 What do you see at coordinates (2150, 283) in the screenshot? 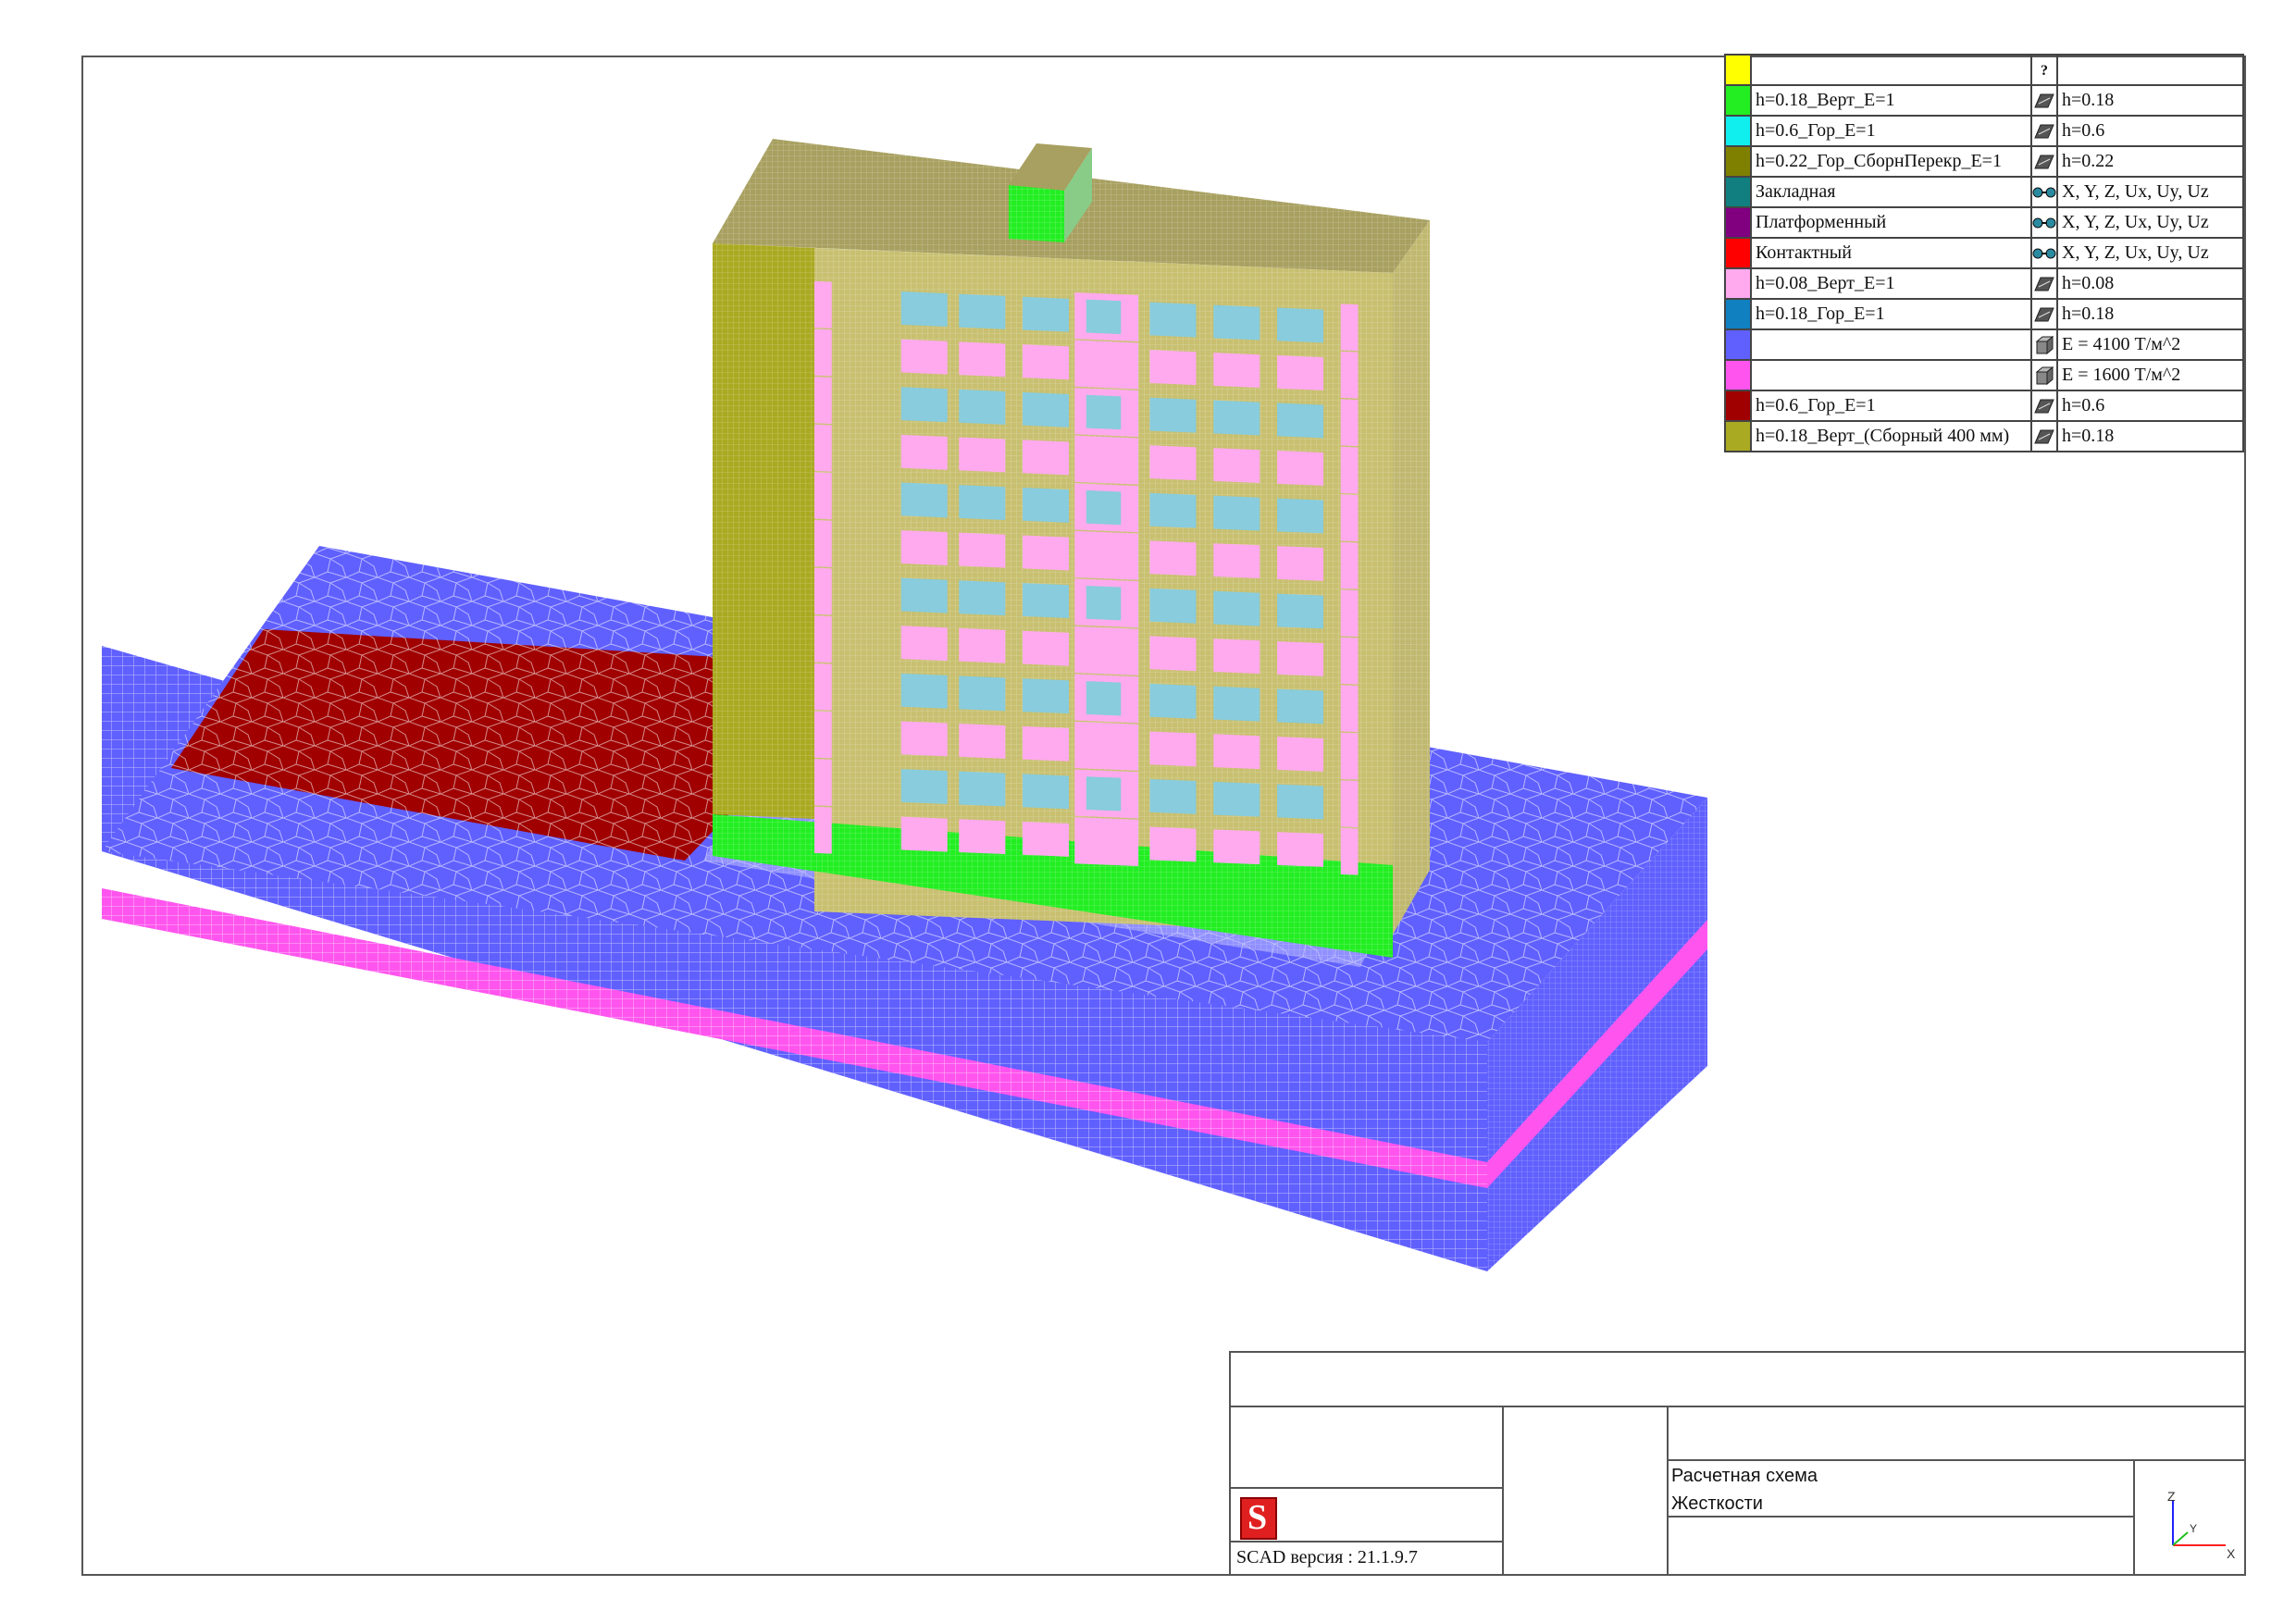
I see `legend-value: h=0.08` at bounding box center [2150, 283].